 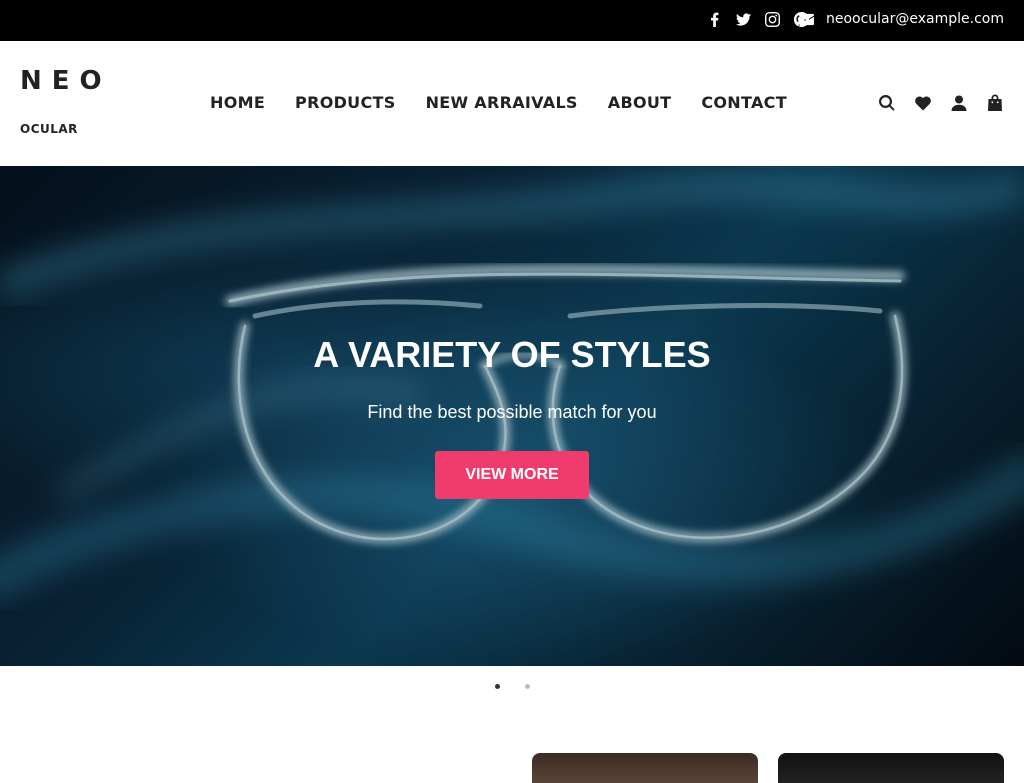 I want to click on twitter-icon, so click(x=745, y=20).